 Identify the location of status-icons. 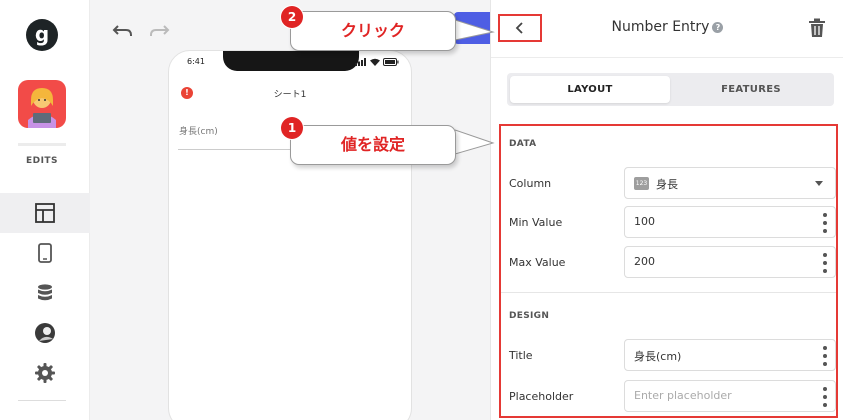
(377, 62).